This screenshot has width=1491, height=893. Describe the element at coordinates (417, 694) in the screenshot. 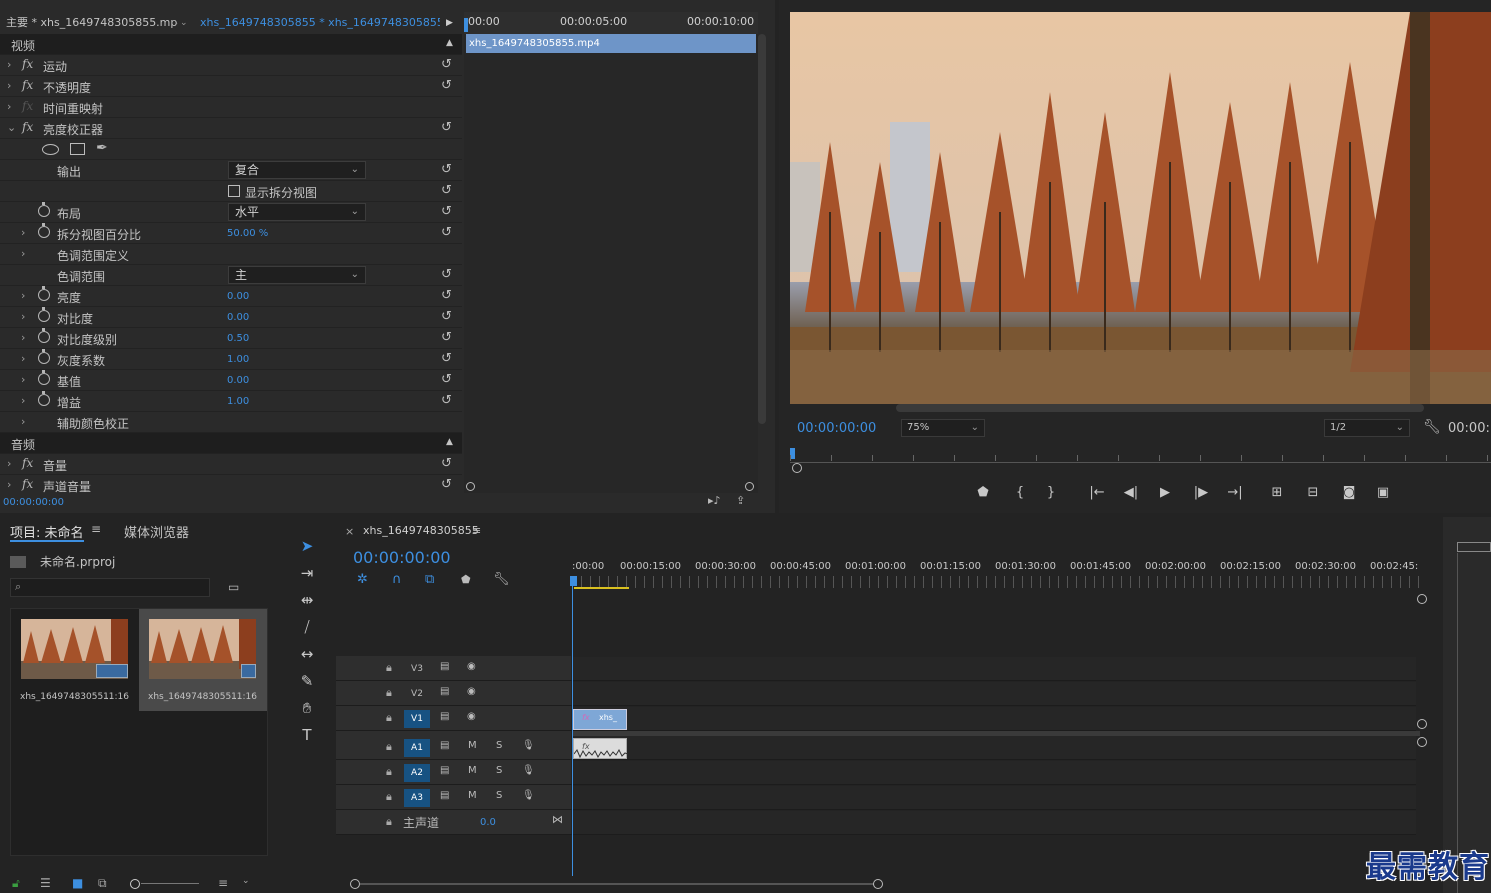

I see `track-label: V2` at that location.